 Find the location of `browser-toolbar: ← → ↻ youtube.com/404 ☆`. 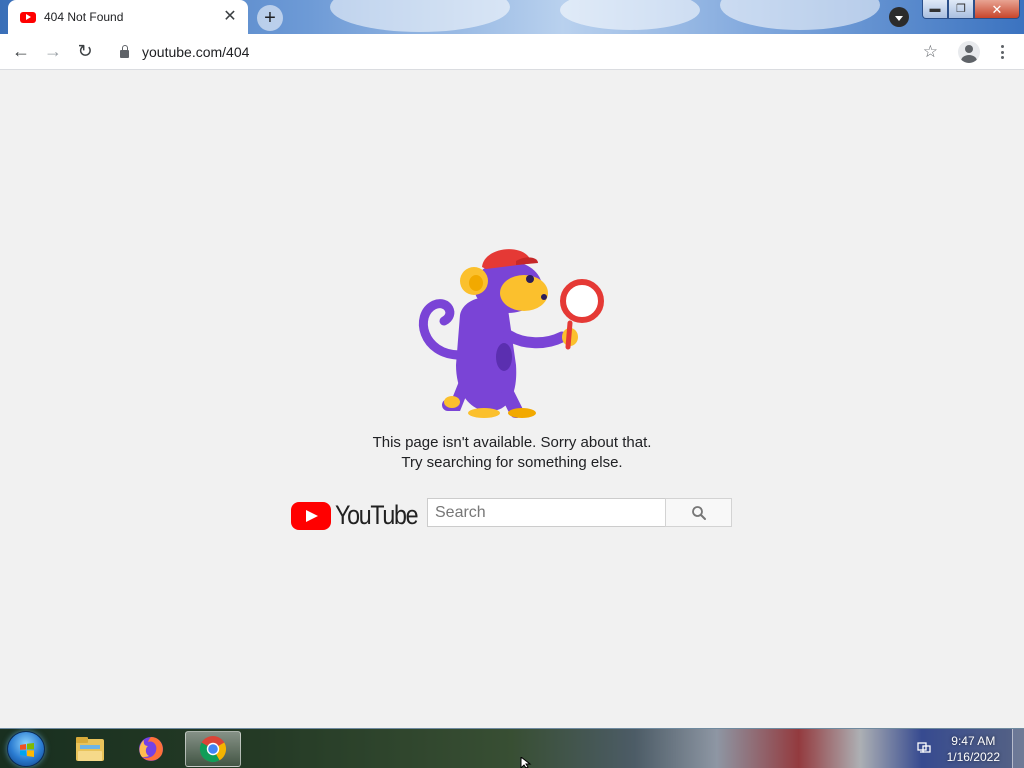

browser-toolbar: ← → ↻ youtube.com/404 ☆ is located at coordinates (512, 52).